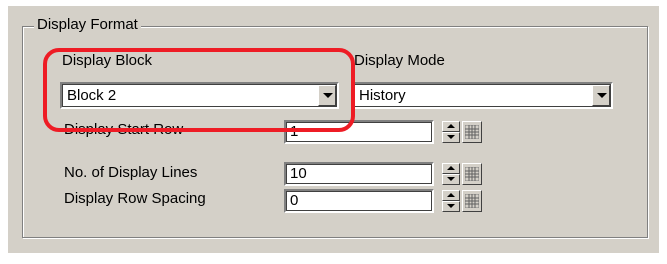  I want to click on display-mode-value: History, so click(382, 95).